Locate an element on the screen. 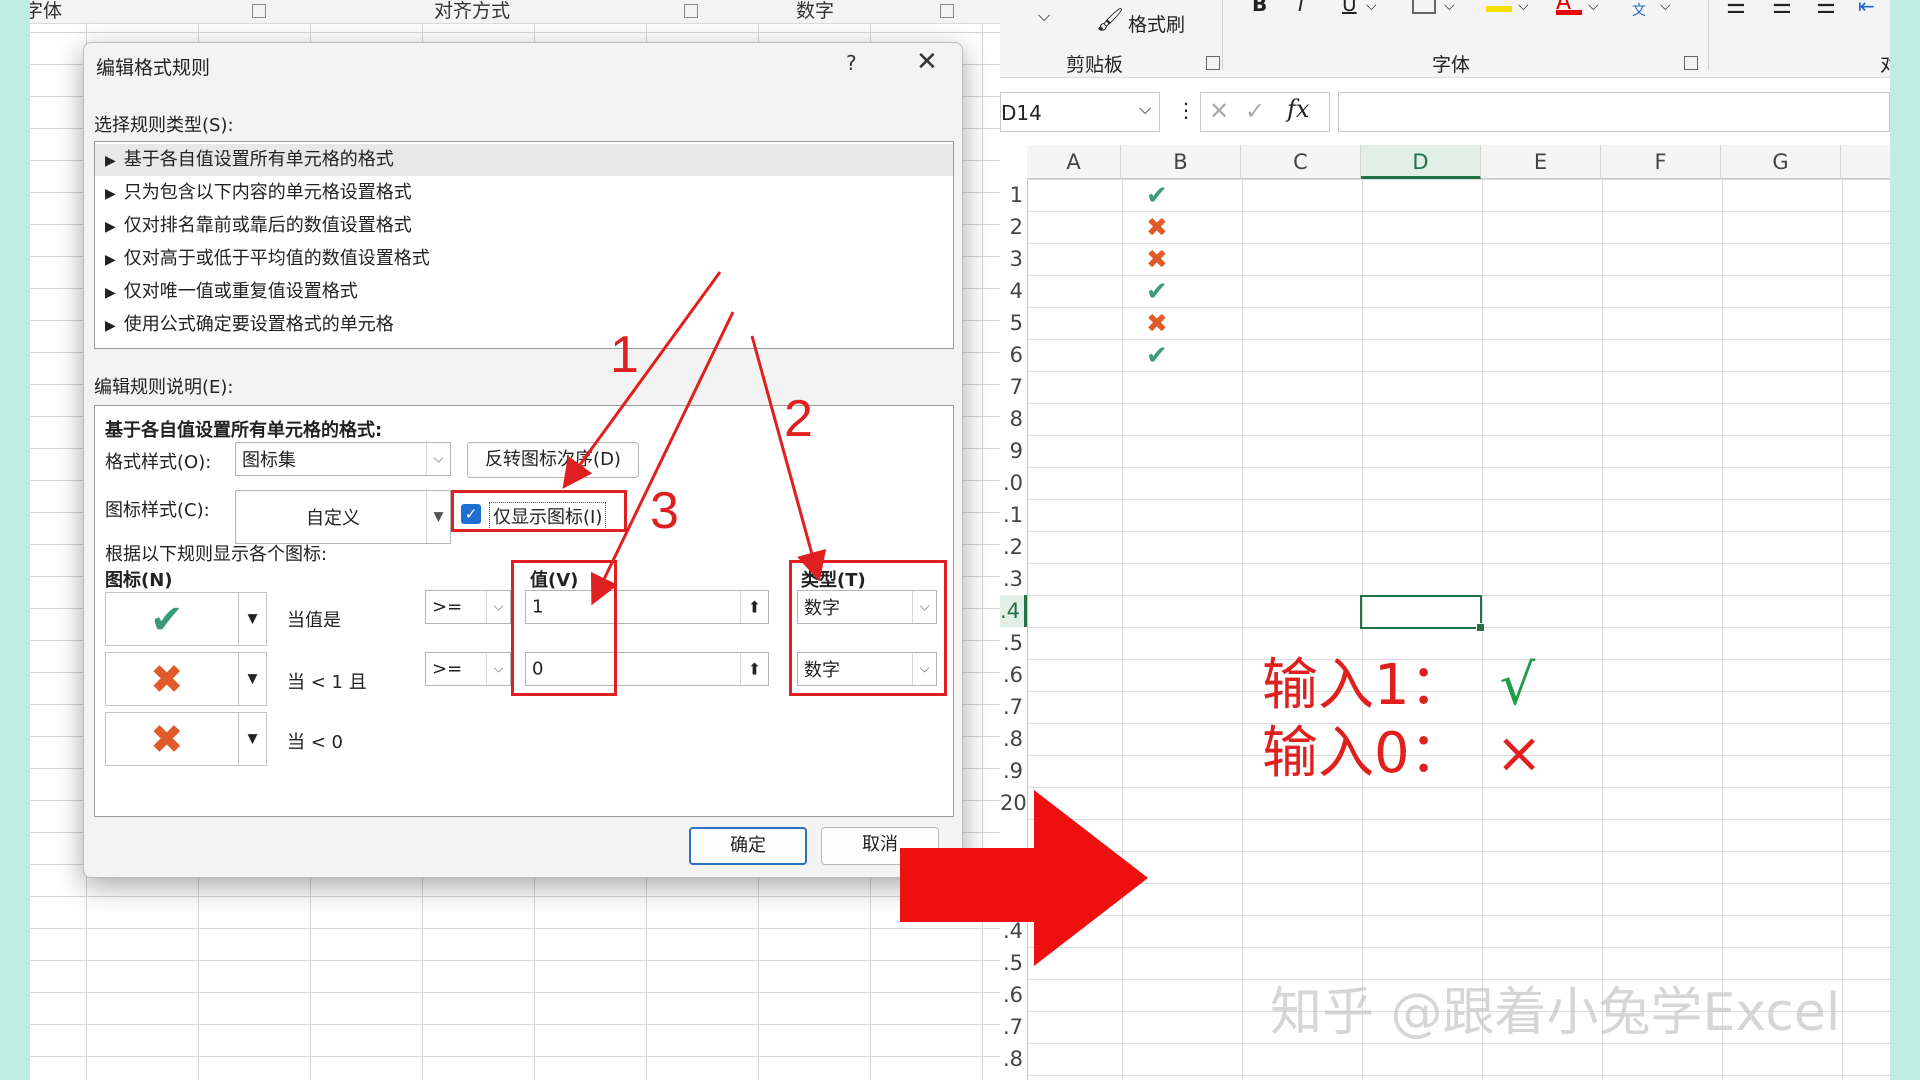  annotation-number-1: 1 is located at coordinates (624, 355).